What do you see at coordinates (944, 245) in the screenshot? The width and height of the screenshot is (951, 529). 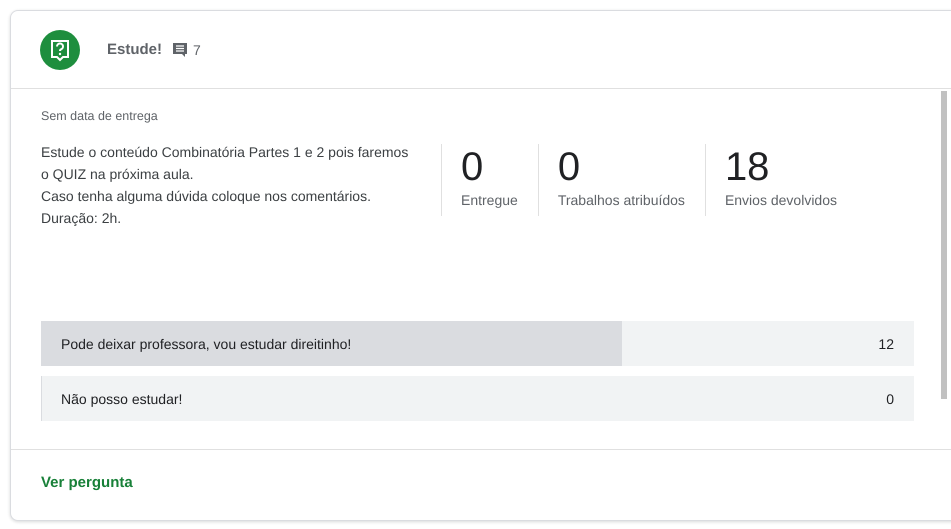 I see `scrollbar-thumb` at bounding box center [944, 245].